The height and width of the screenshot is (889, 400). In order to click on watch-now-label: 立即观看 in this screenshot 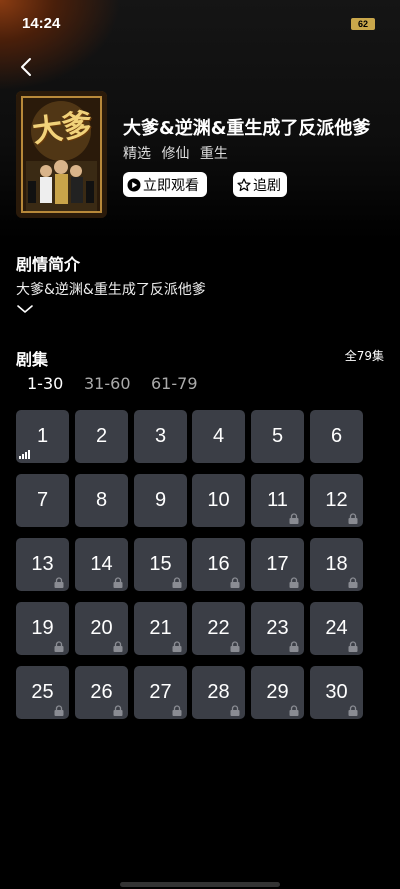, I will do `click(171, 185)`.